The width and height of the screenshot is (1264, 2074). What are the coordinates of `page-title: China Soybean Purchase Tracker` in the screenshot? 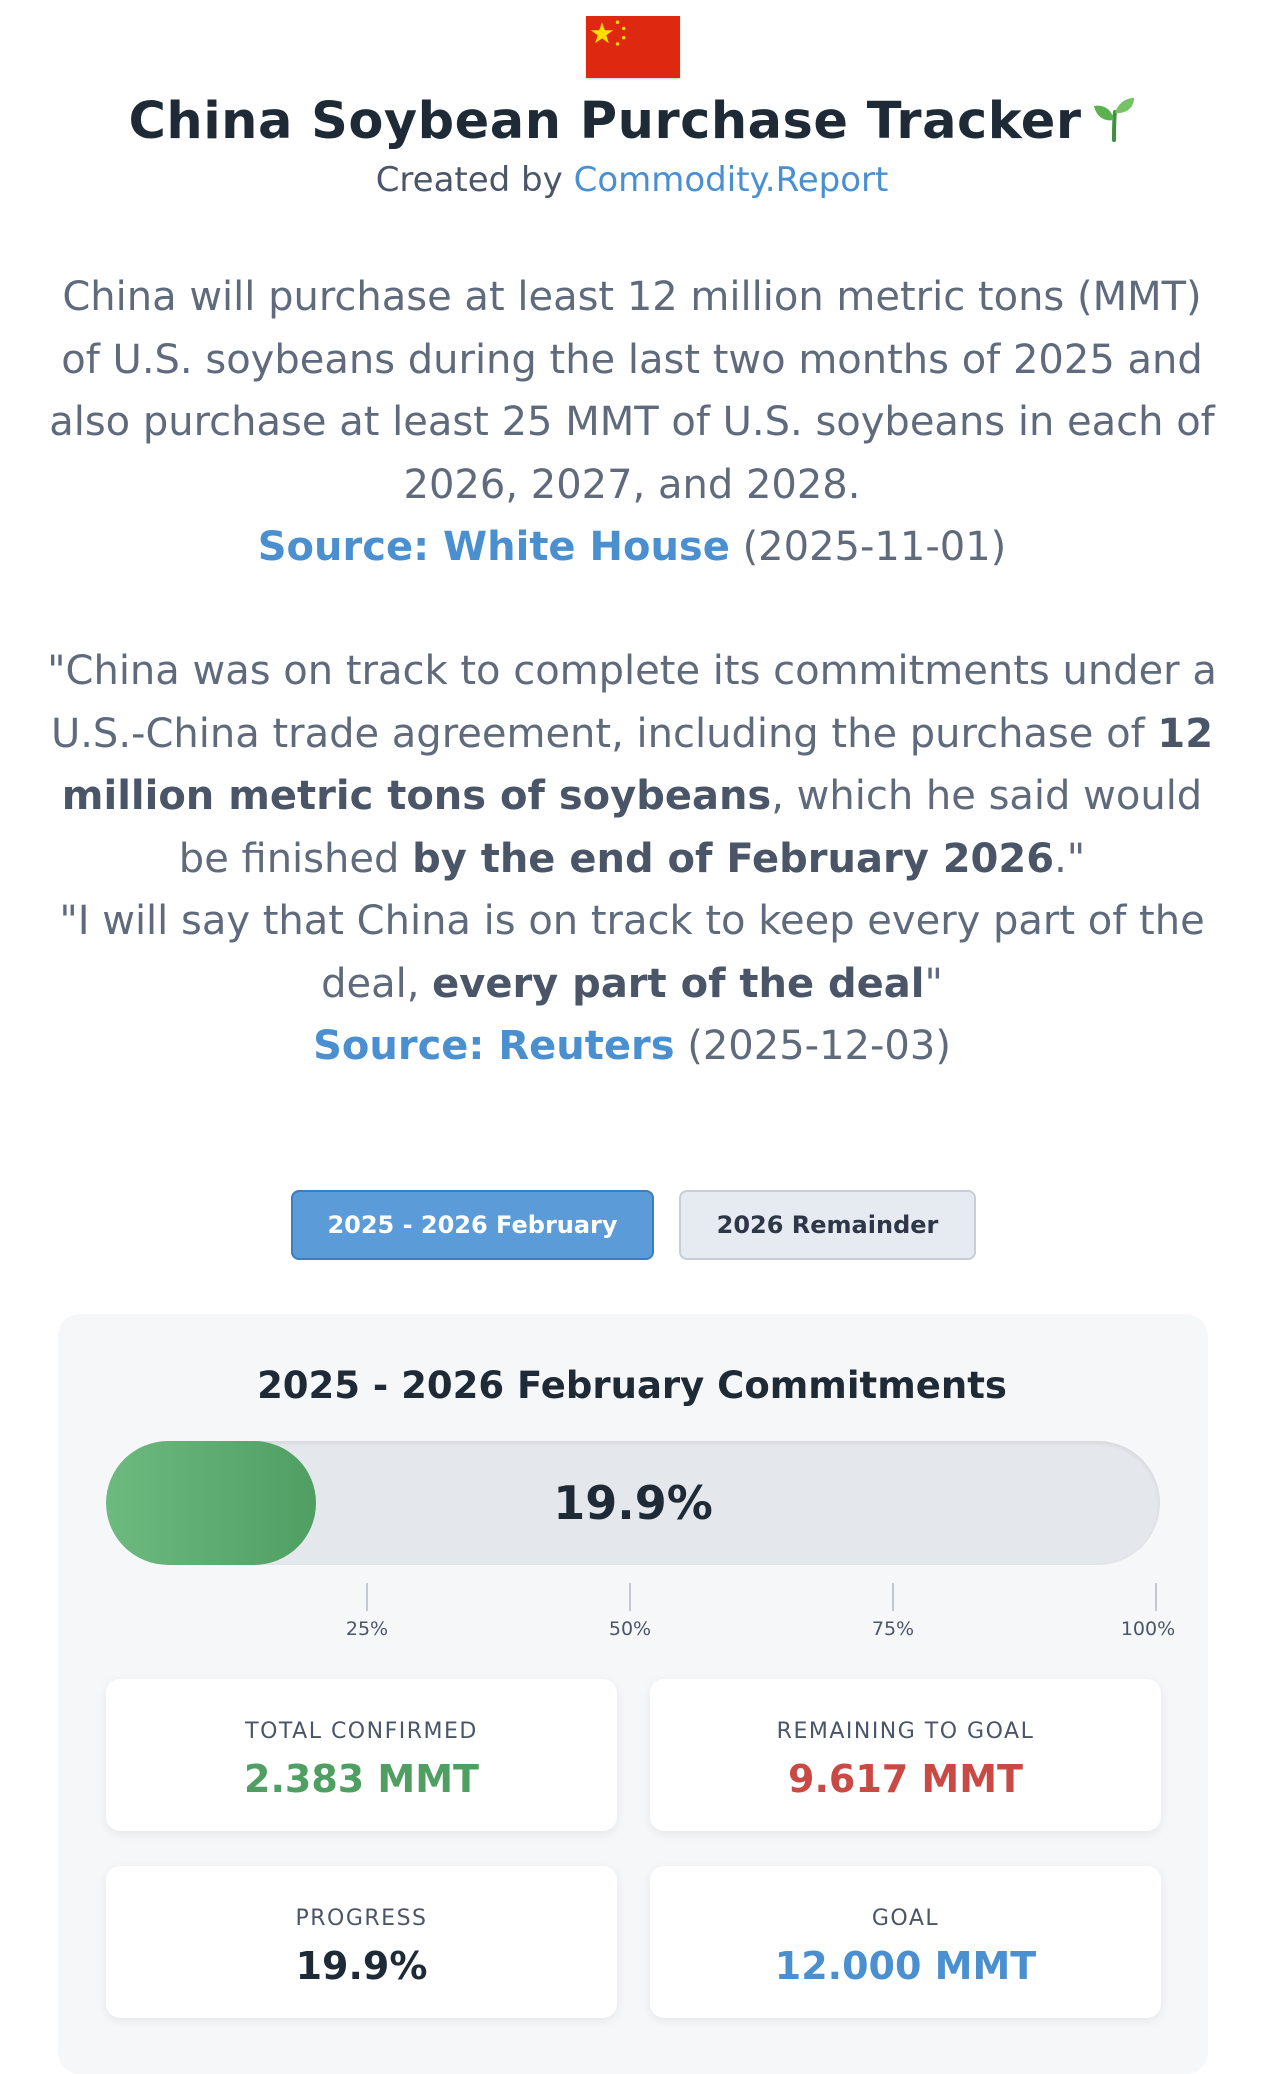 It's located at (632, 123).